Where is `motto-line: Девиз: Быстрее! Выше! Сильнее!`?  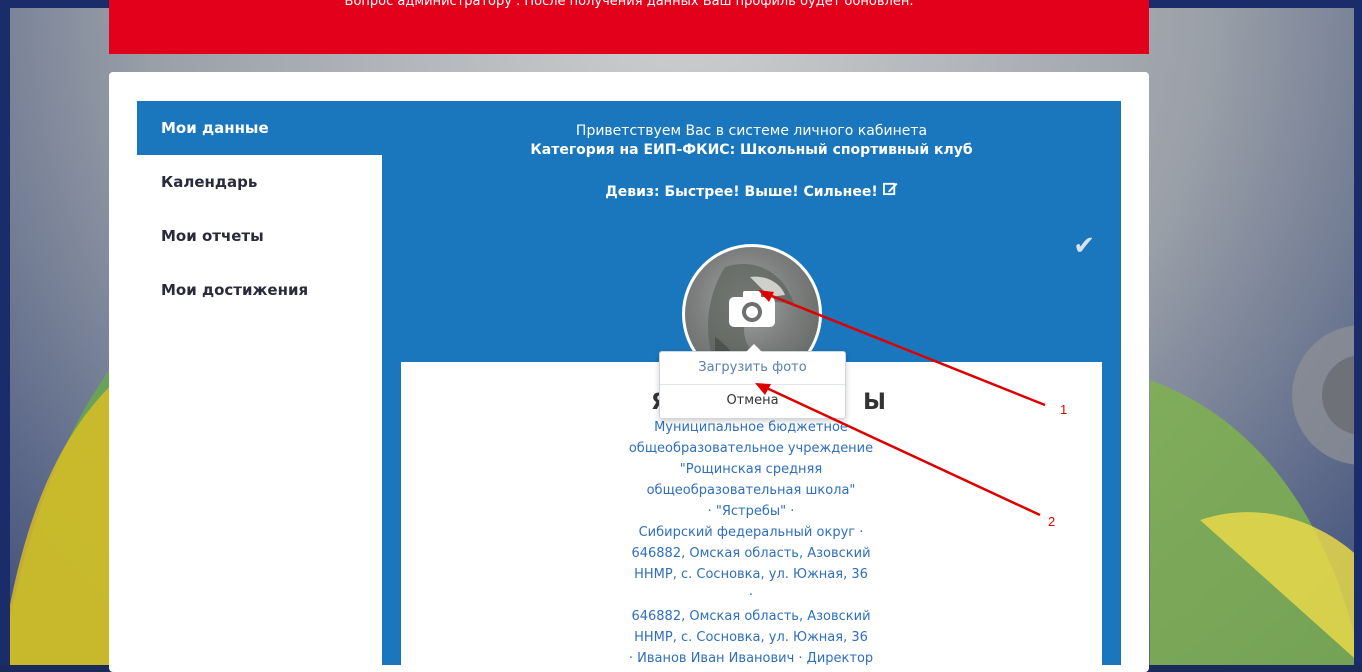
motto-line: Девиз: Быстрее! Выше! Сильнее! is located at coordinates (751, 190).